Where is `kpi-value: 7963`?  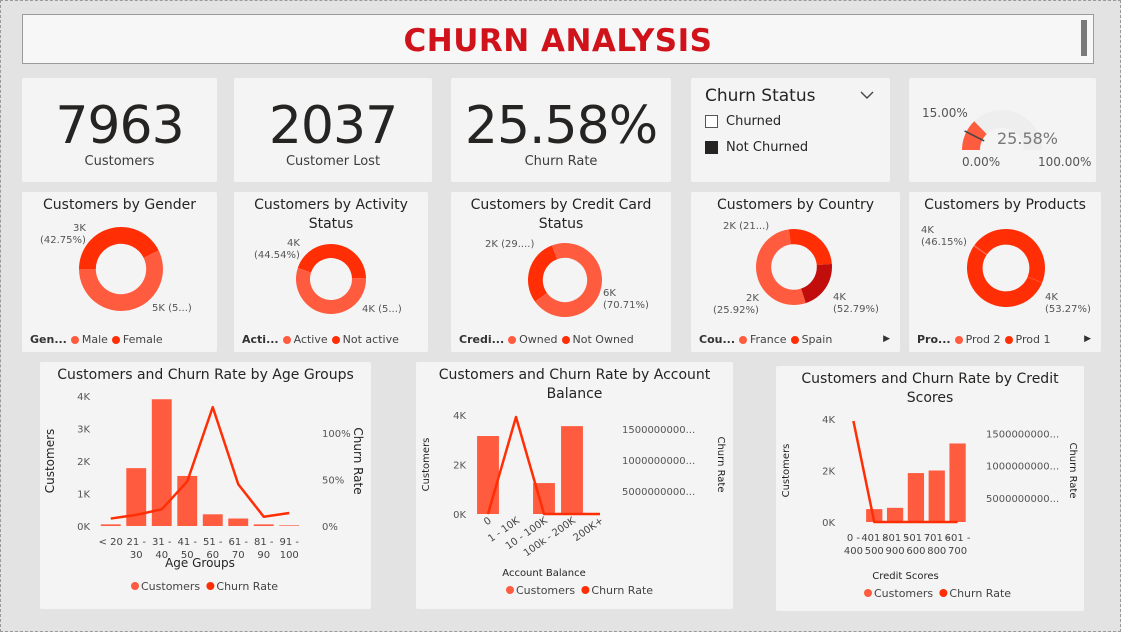 kpi-value: 7963 is located at coordinates (119, 126).